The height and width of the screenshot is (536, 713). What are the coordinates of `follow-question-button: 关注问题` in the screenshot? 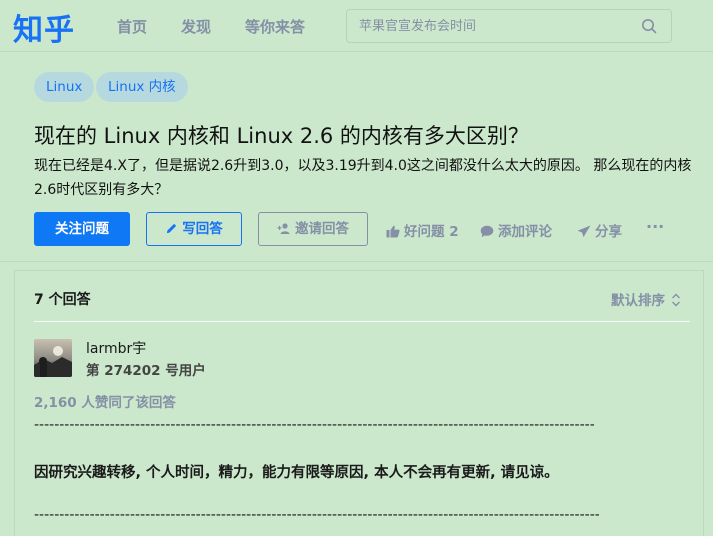 It's located at (82, 229).